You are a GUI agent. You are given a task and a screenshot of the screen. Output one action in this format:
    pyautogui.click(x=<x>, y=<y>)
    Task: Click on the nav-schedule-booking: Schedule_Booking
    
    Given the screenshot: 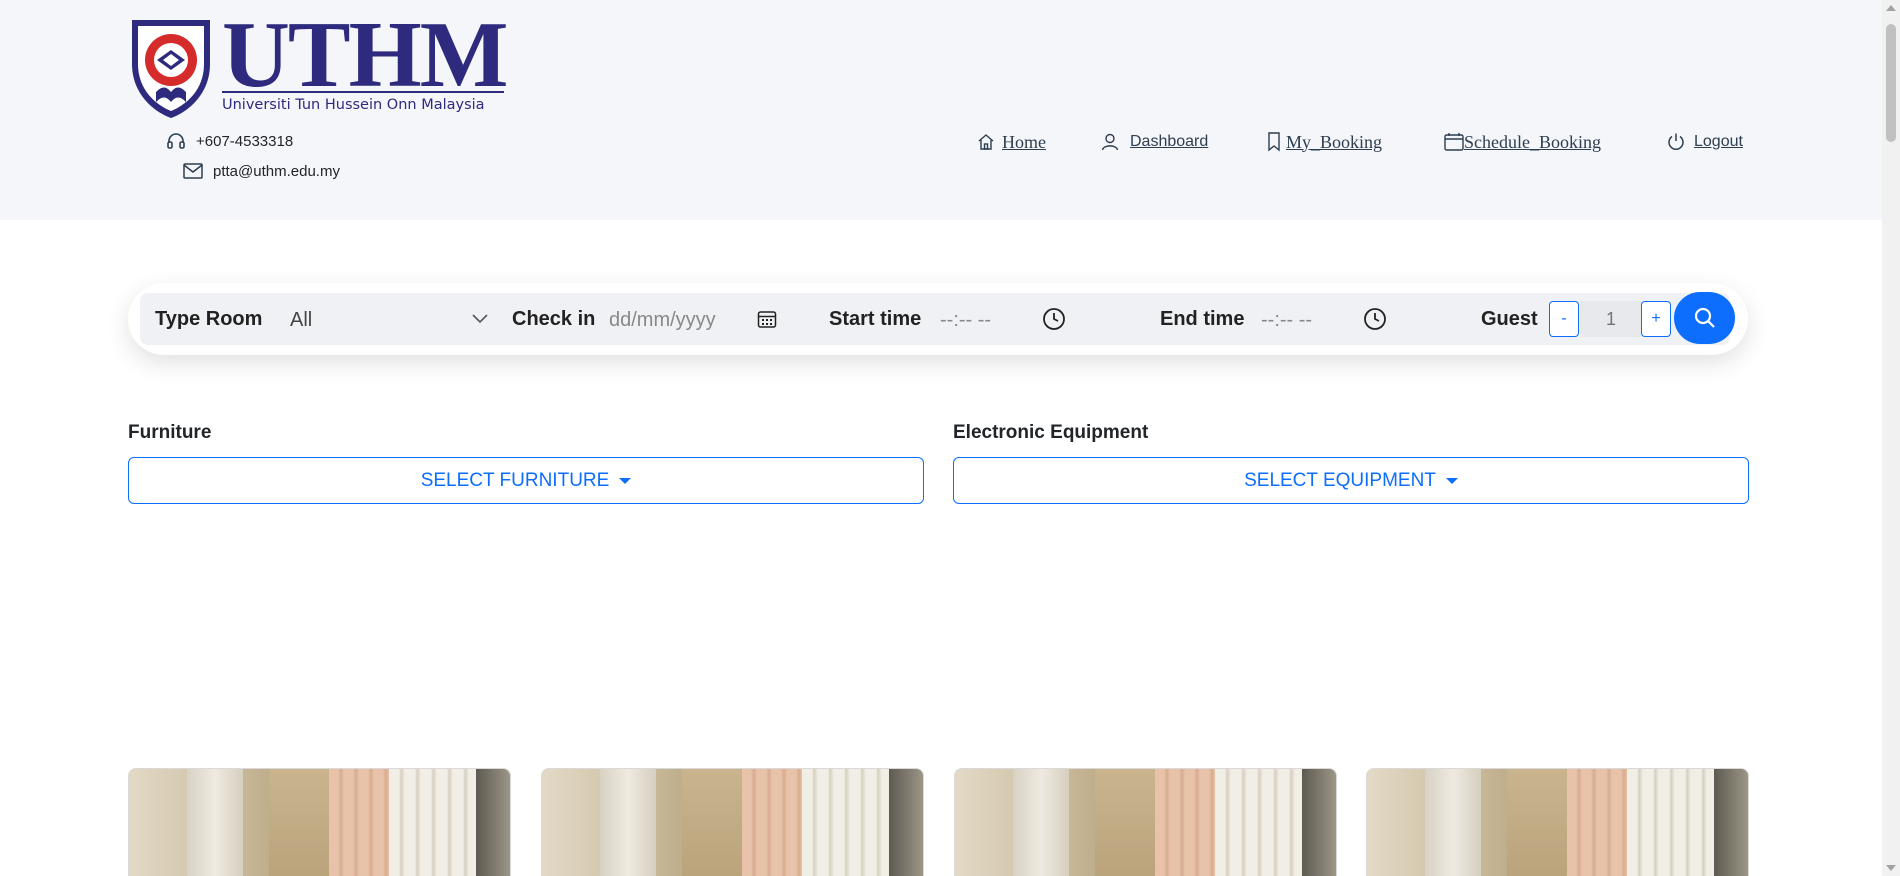 What is the action you would take?
    pyautogui.click(x=1522, y=142)
    